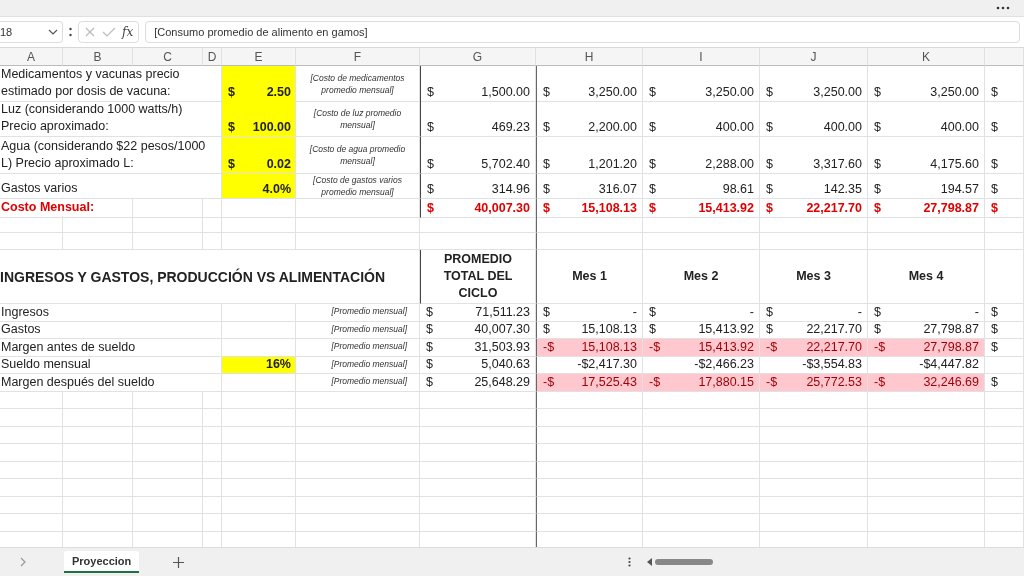 The height and width of the screenshot is (576, 1024). Describe the element at coordinates (31, 32) in the screenshot. I see `name-box: 18` at that location.